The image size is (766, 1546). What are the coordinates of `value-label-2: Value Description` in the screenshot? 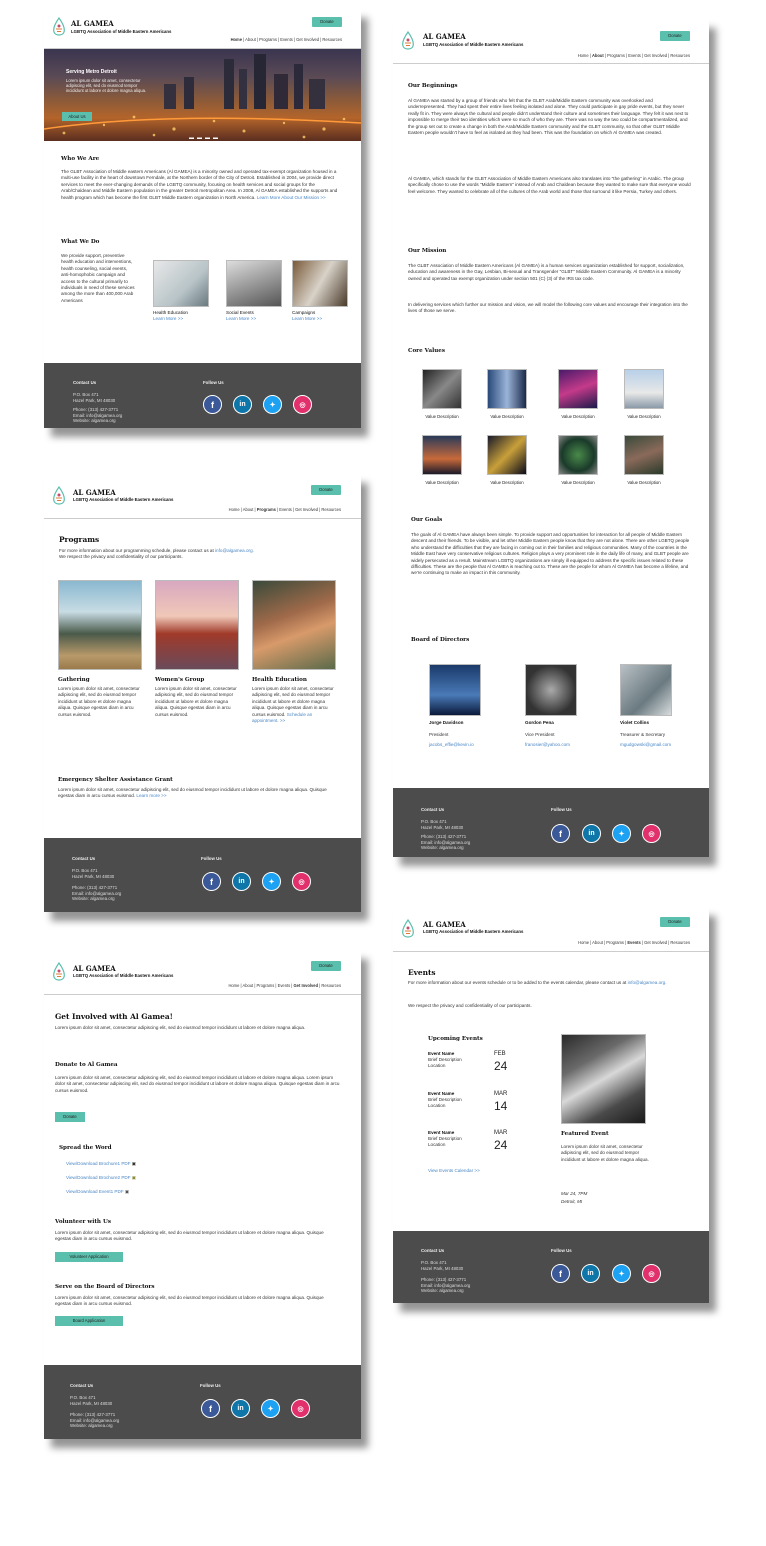 It's located at (507, 416).